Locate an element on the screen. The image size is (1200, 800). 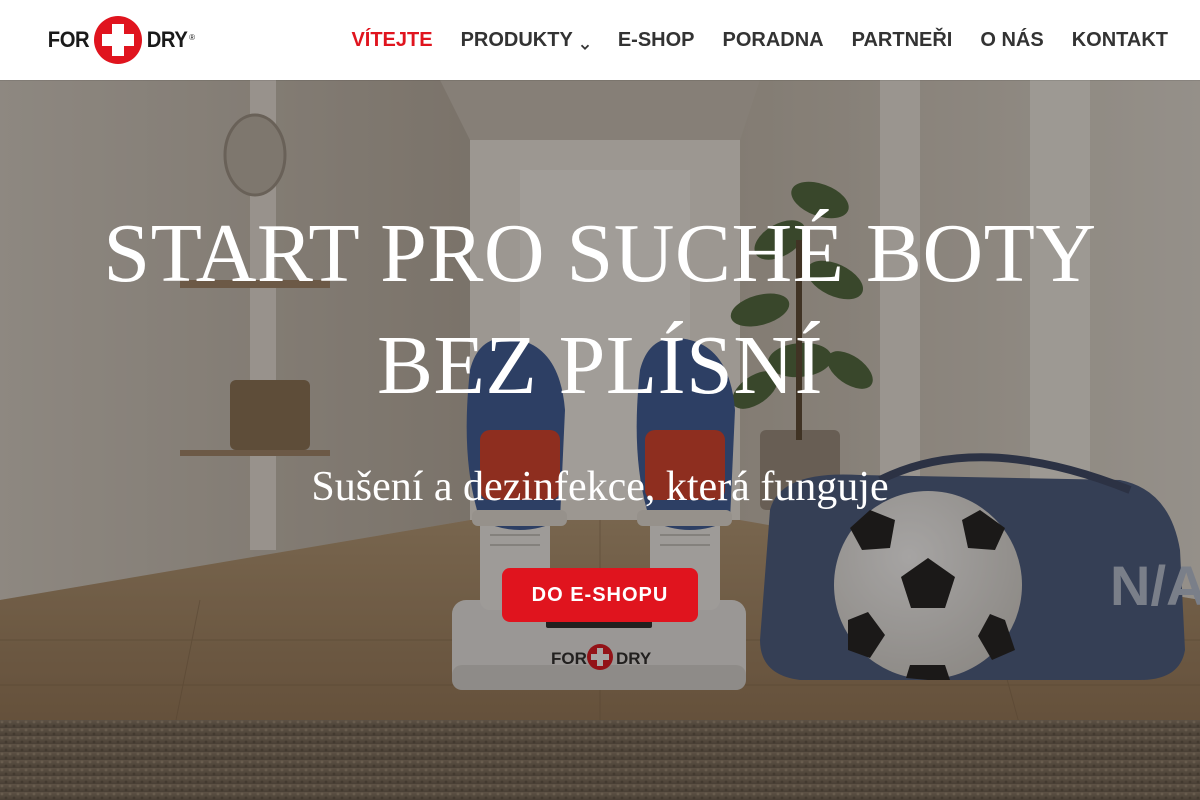
nav-item-label: PORADNA is located at coordinates (773, 39).